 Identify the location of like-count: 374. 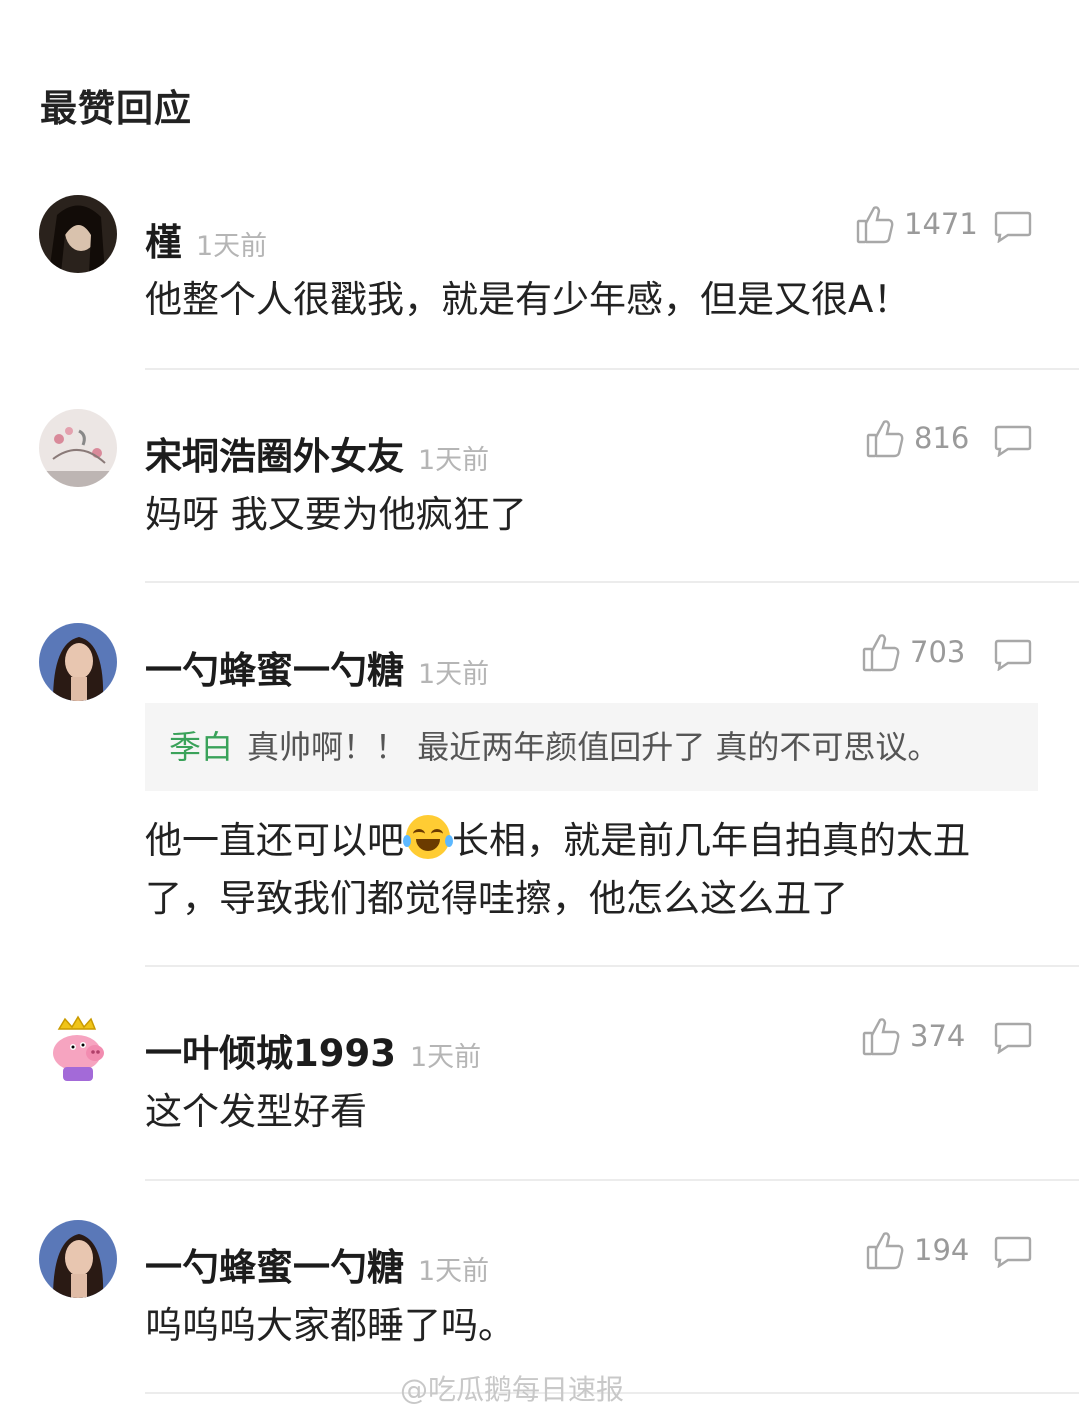
(938, 1036).